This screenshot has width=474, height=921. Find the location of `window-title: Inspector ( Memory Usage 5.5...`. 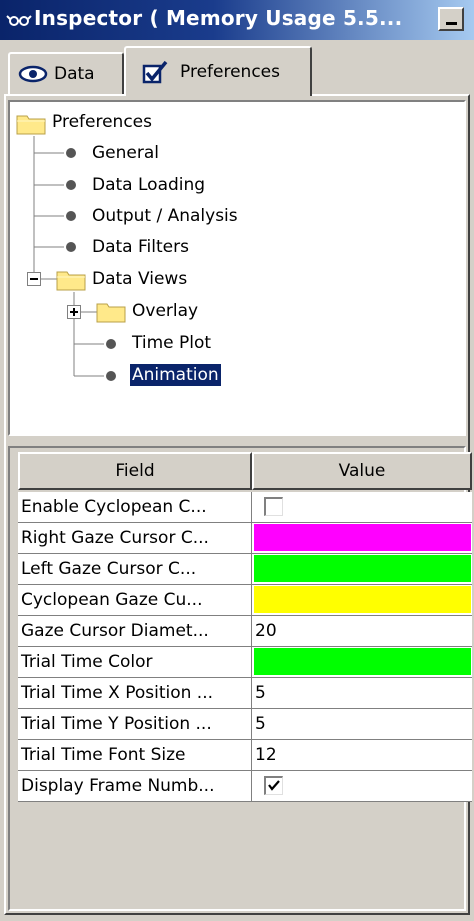

window-title: Inspector ( Memory Usage 5.5... is located at coordinates (218, 18).